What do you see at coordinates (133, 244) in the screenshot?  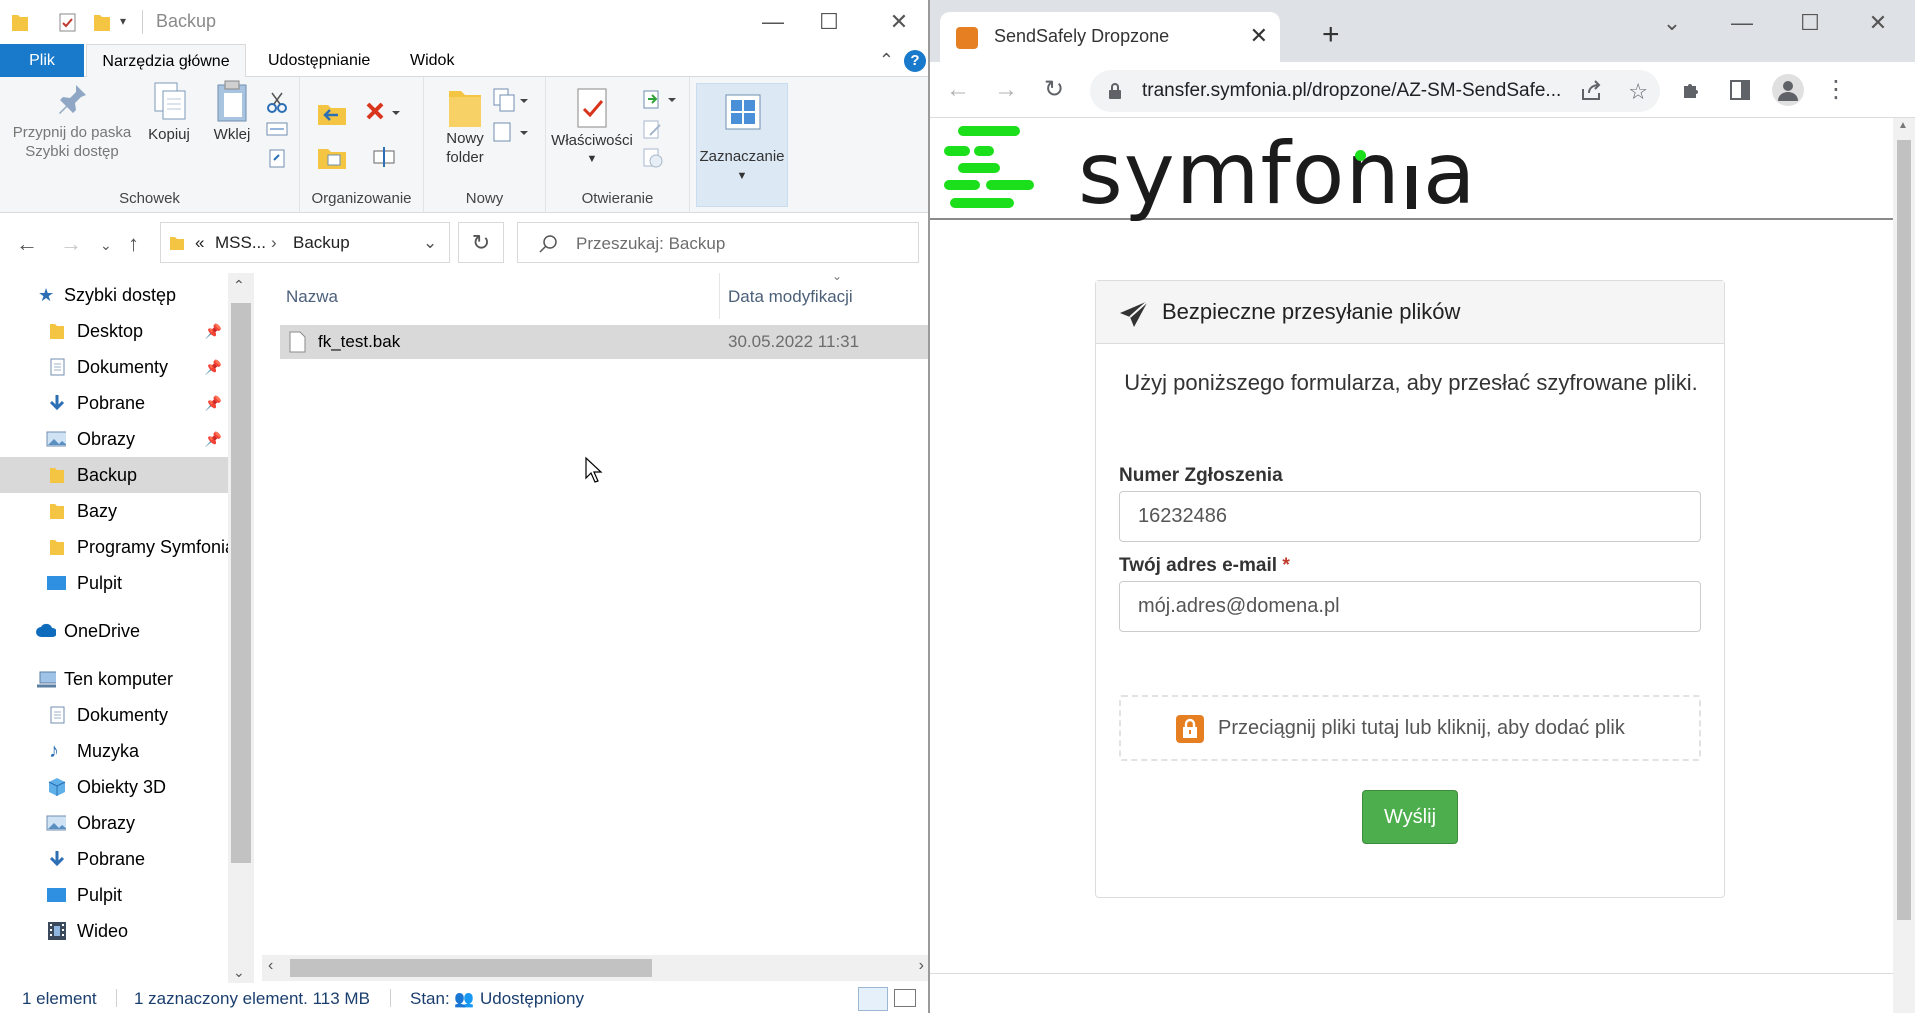 I see `up-icon: ↑` at bounding box center [133, 244].